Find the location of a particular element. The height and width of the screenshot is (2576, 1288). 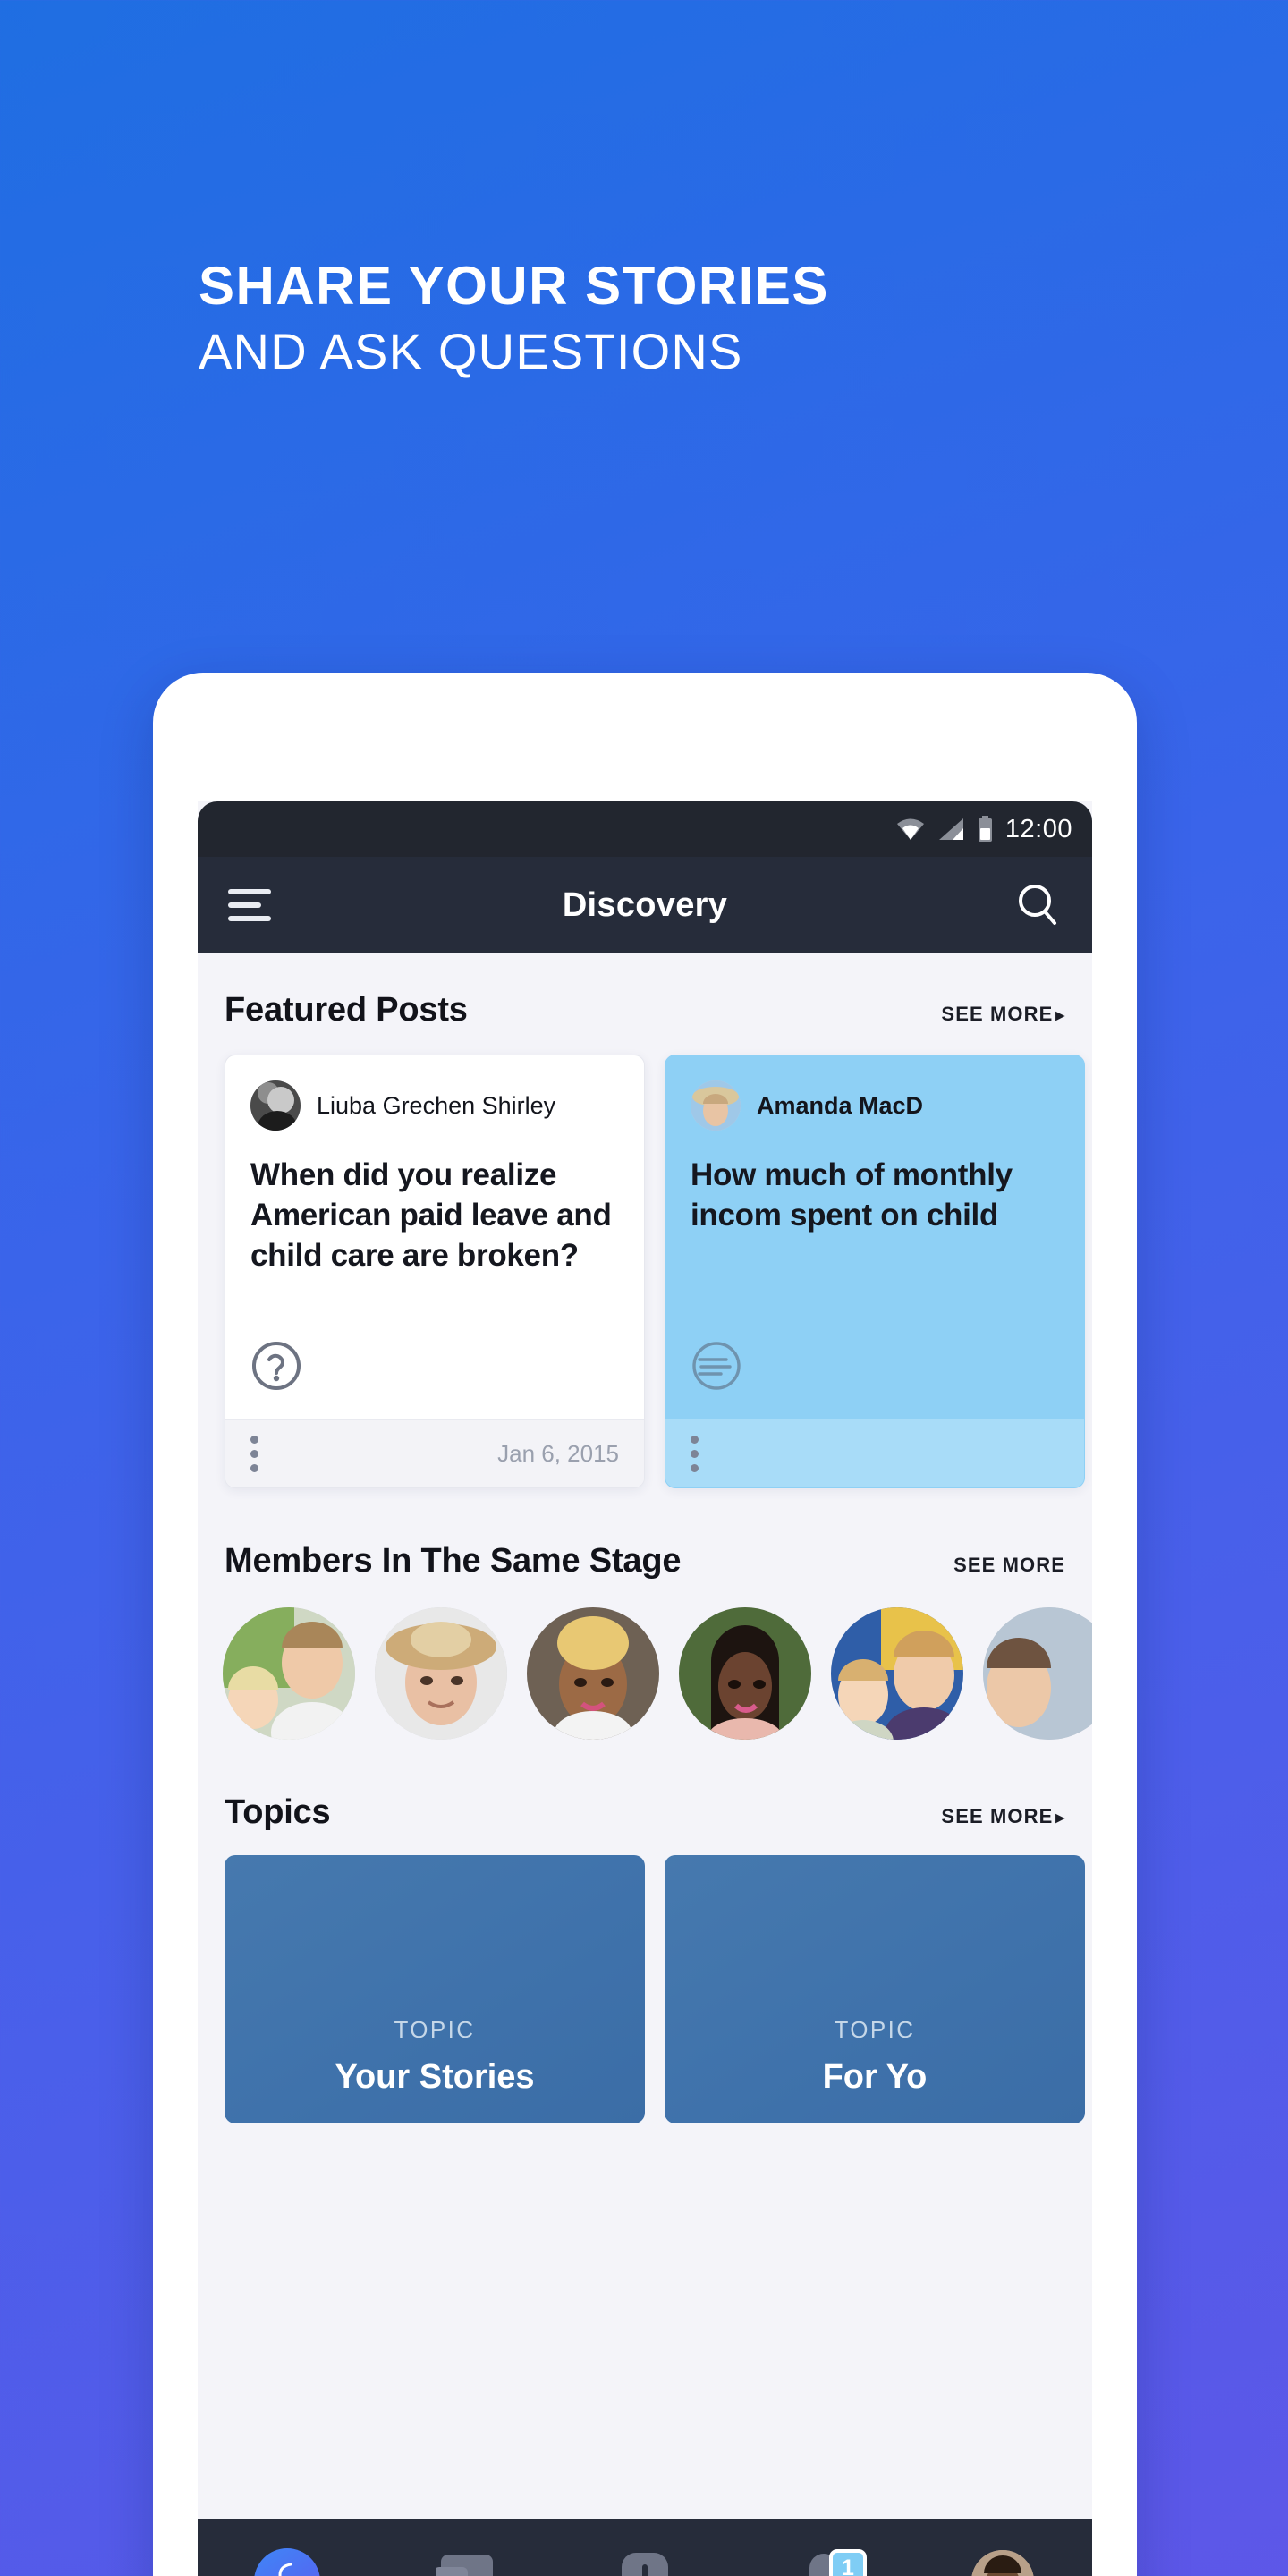

question-circle-icon is located at coordinates (434, 1379).